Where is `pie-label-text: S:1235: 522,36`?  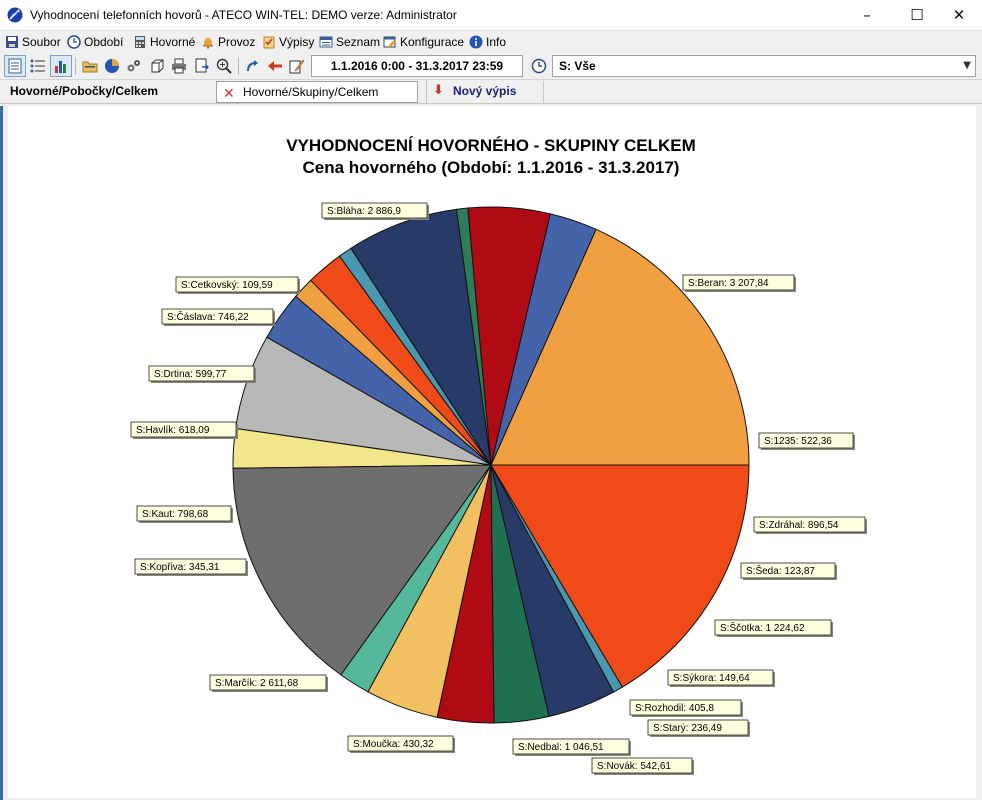 pie-label-text: S:1235: 522,36 is located at coordinates (798, 441).